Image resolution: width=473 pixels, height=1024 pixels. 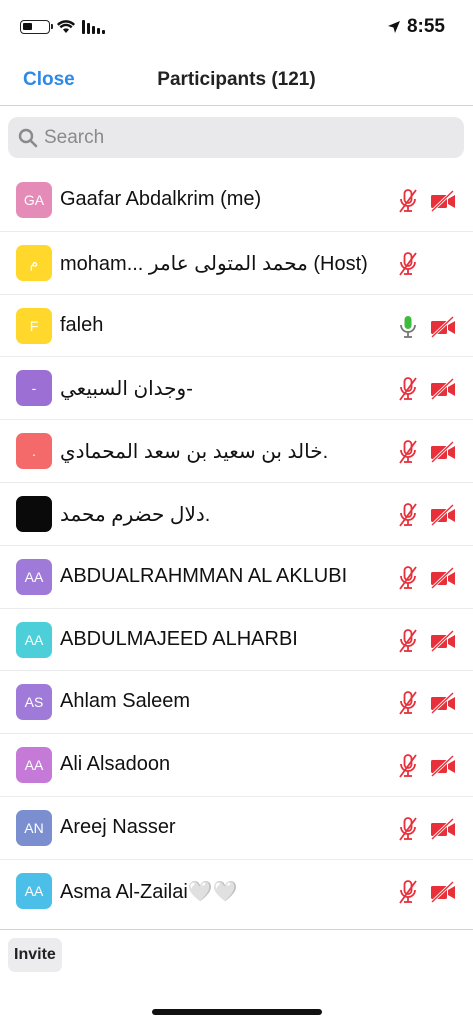 I want to click on participant-row: Ffaleh, so click(x=236, y=326).